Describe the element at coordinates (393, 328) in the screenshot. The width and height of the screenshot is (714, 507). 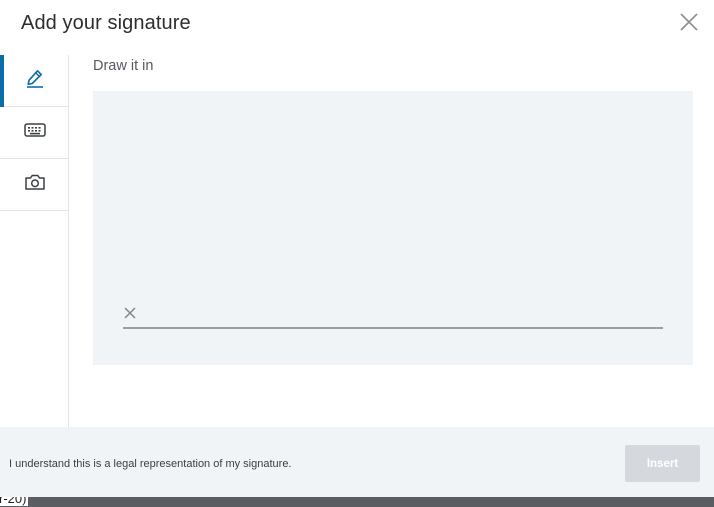
I see `signature-baseline` at that location.